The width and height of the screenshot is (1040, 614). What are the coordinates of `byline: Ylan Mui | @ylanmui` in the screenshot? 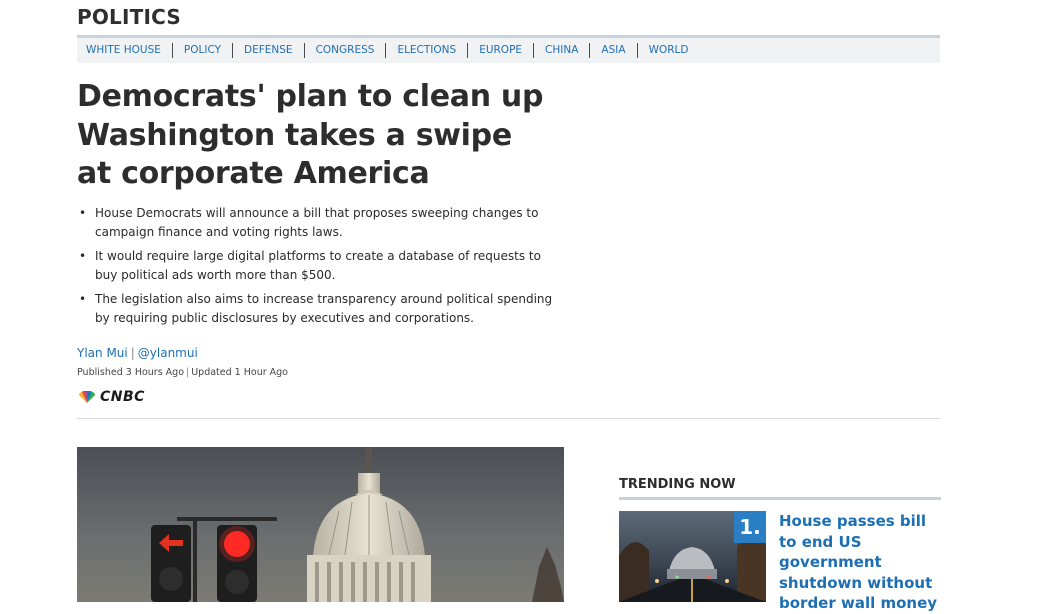 It's located at (137, 353).